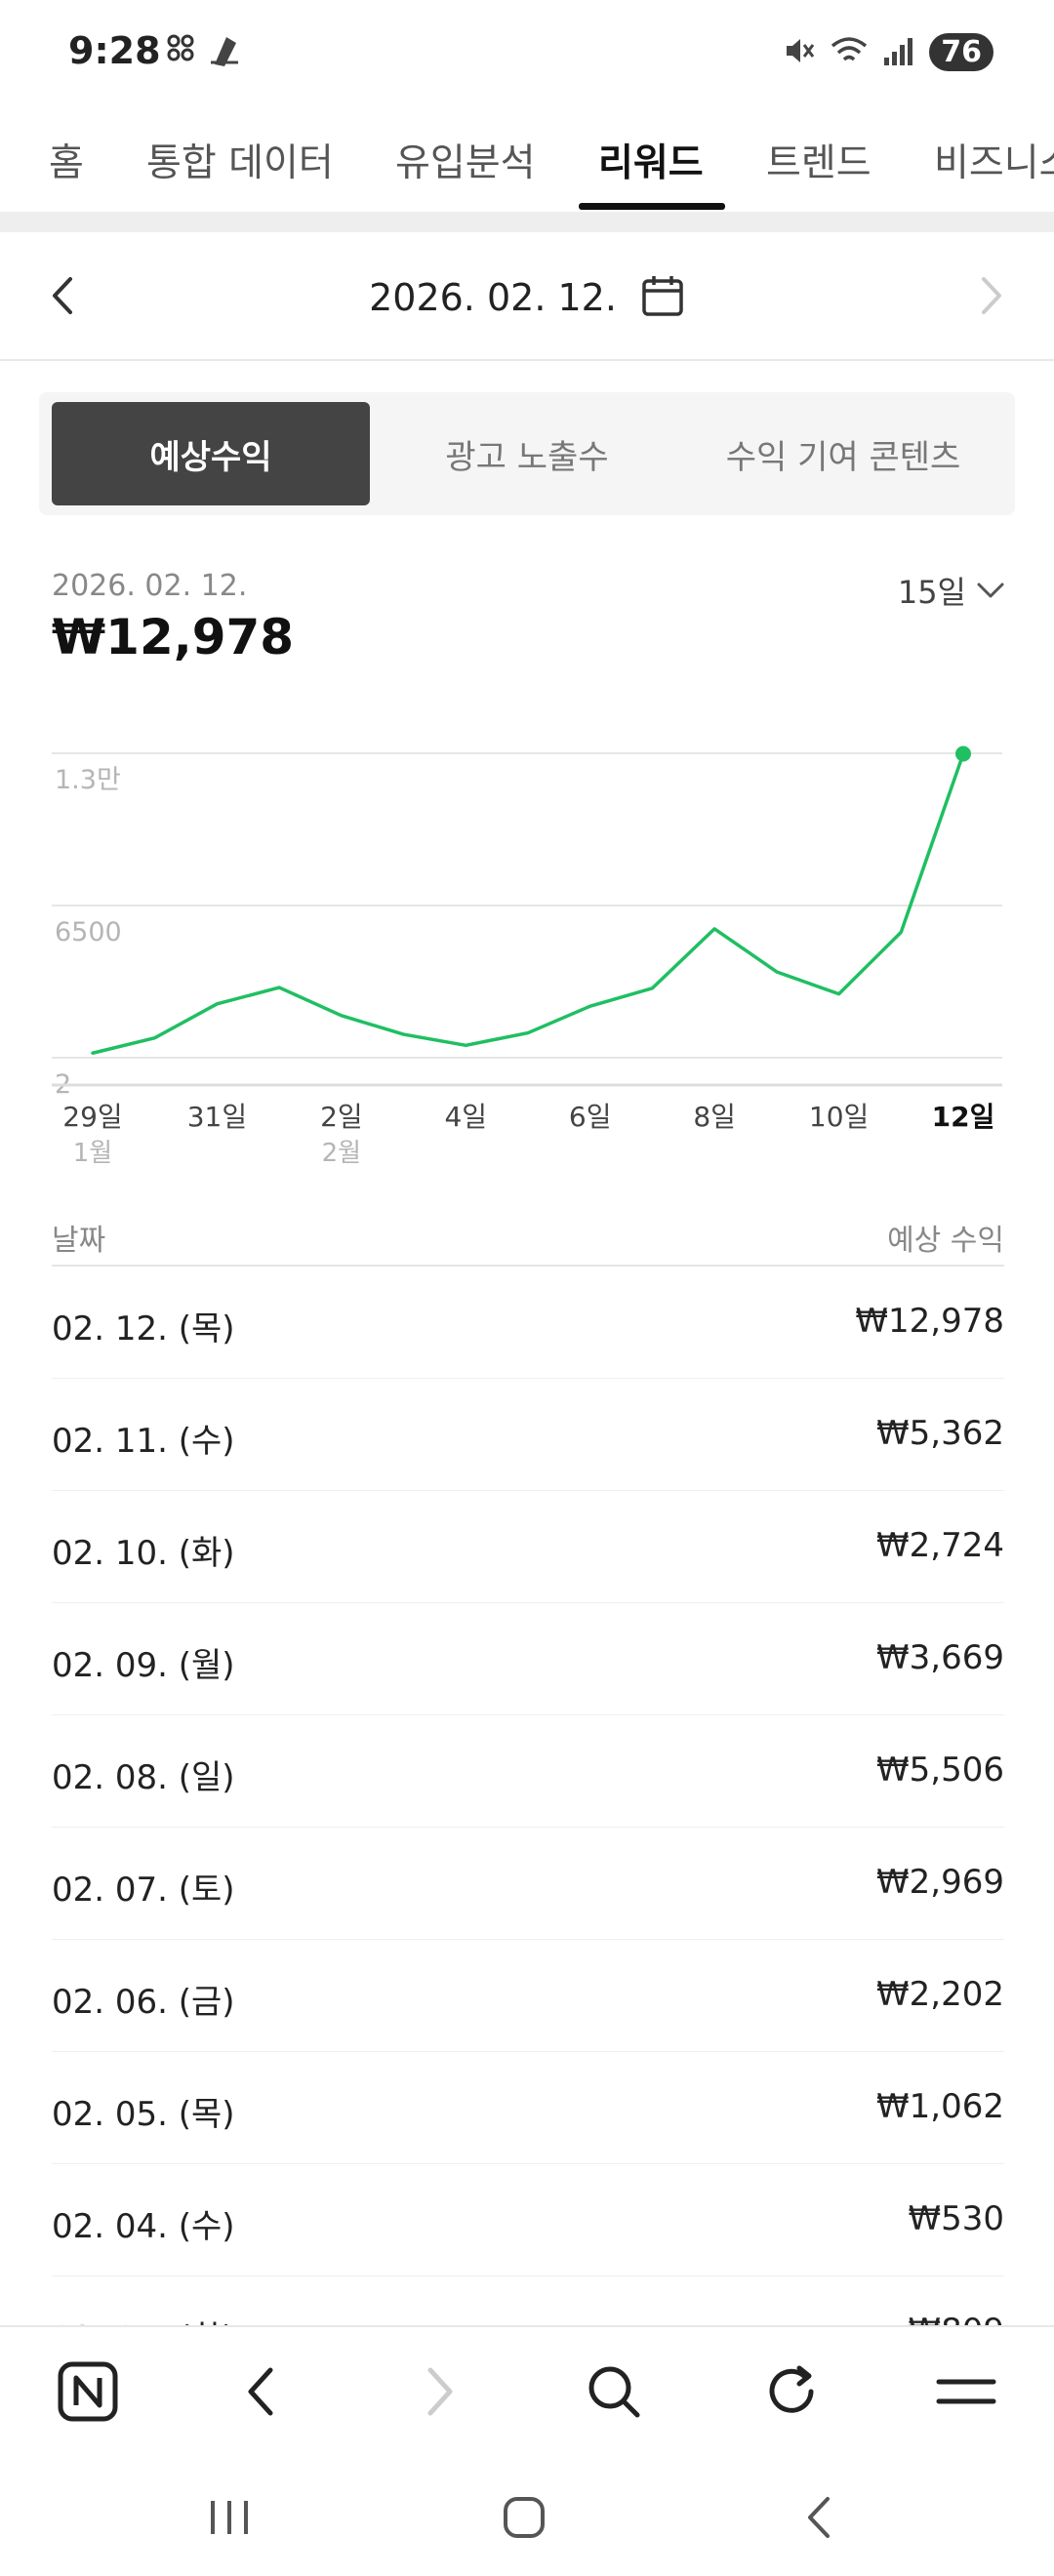 This screenshot has width=1054, height=2576. What do you see at coordinates (791, 2389) in the screenshot?
I see `refresh-icon` at bounding box center [791, 2389].